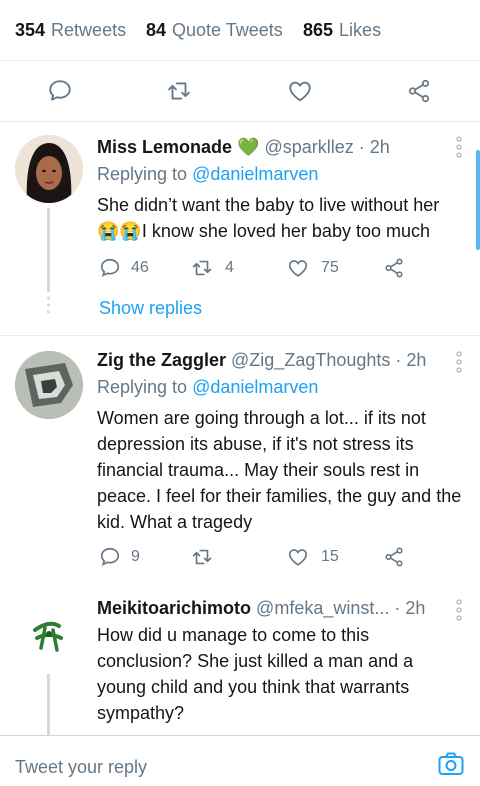 The image size is (480, 786). I want to click on tweet-header: Meikitoarichimoto @mfeka_winst... · 2h, so click(261, 608).